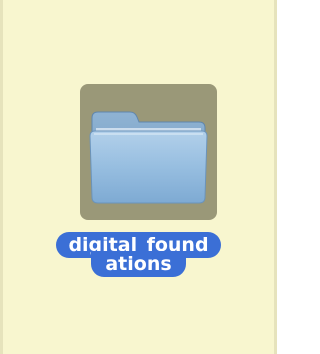  I want to click on folder-label: digital_found ations, so click(138, 251).